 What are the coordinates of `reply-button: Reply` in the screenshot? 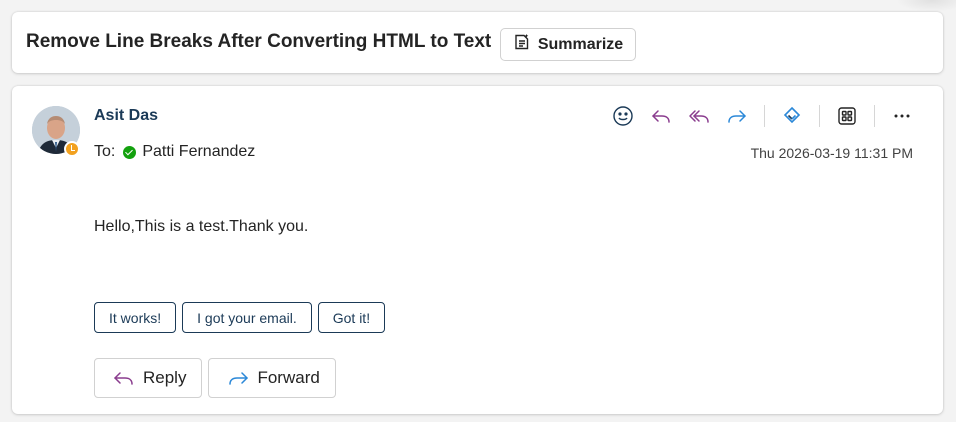 It's located at (148, 378).